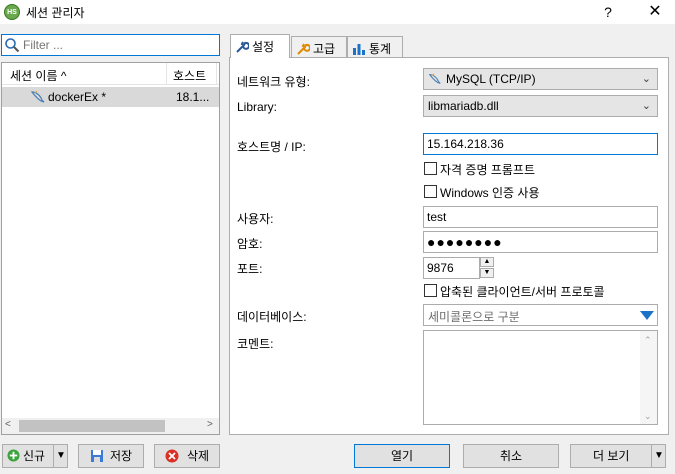 The image size is (675, 474). Describe the element at coordinates (540, 377) in the screenshot. I see `comment-textarea: ⌃ ⌄` at that location.